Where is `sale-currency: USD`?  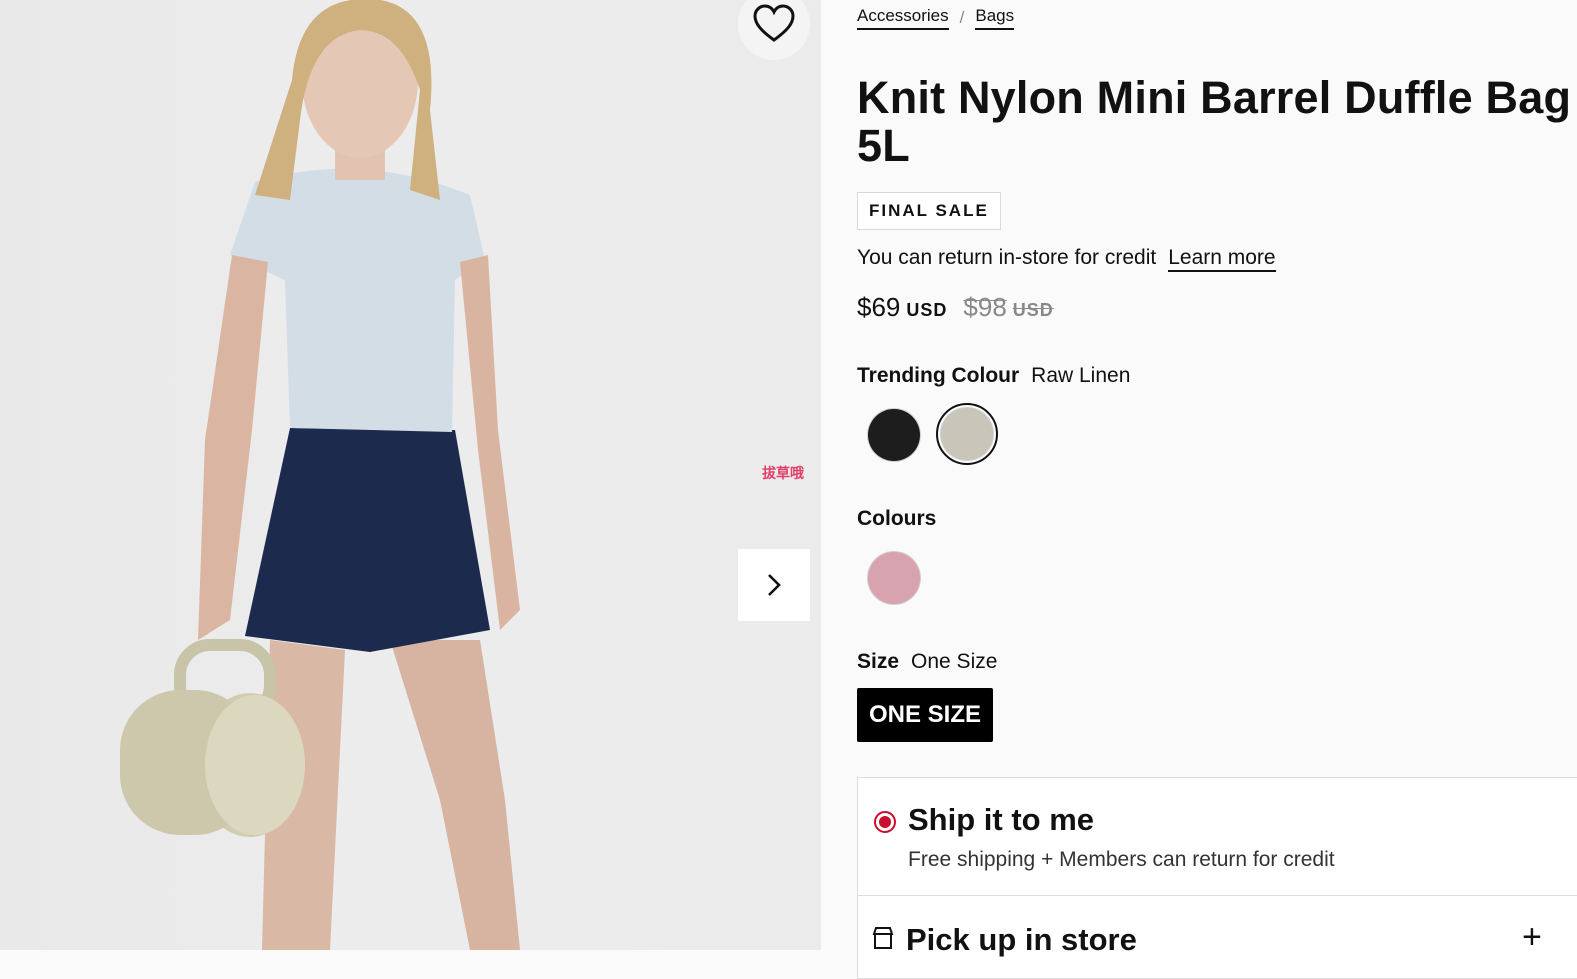
sale-currency: USD is located at coordinates (927, 310).